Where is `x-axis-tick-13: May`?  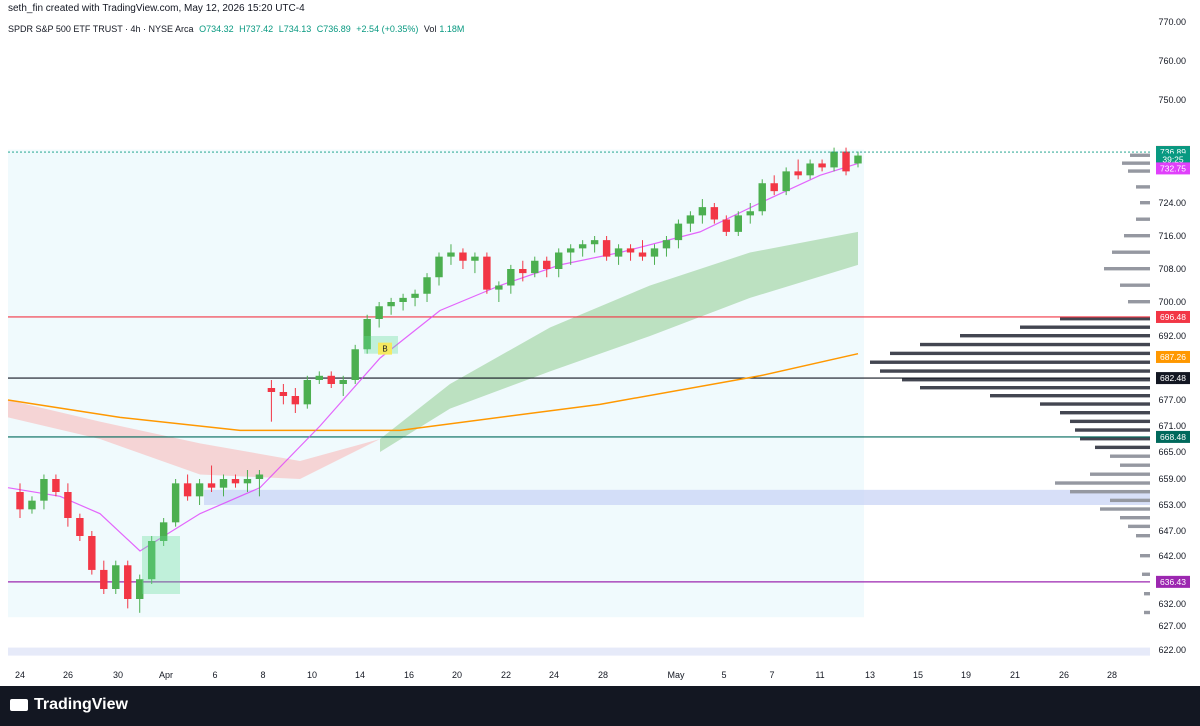
x-axis-tick-13: May is located at coordinates (676, 675).